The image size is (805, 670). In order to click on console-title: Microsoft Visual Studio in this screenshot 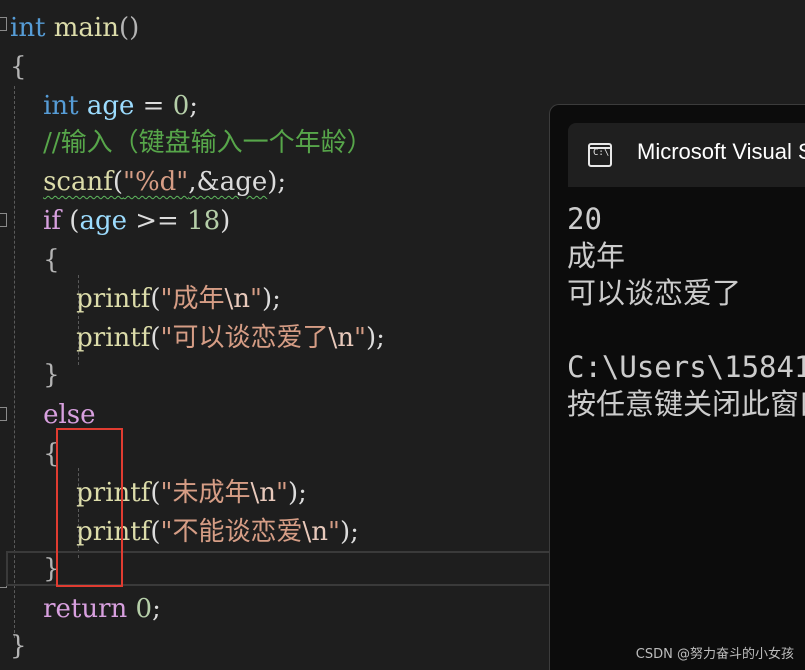, I will do `click(721, 151)`.